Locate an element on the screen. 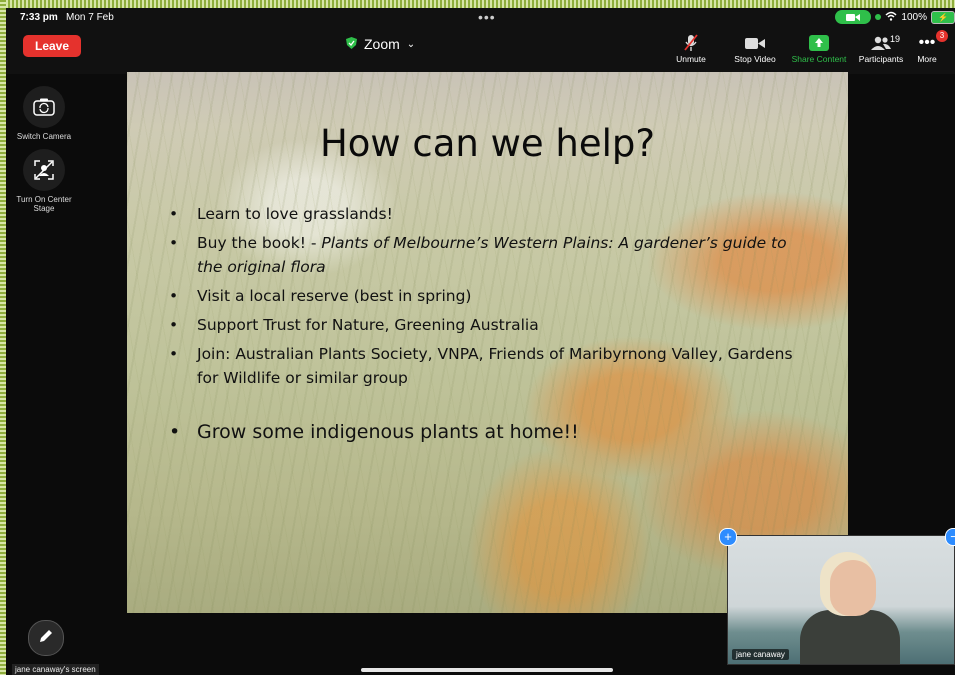  bullet-item: Learn to love grasslands! is located at coordinates (489, 214).